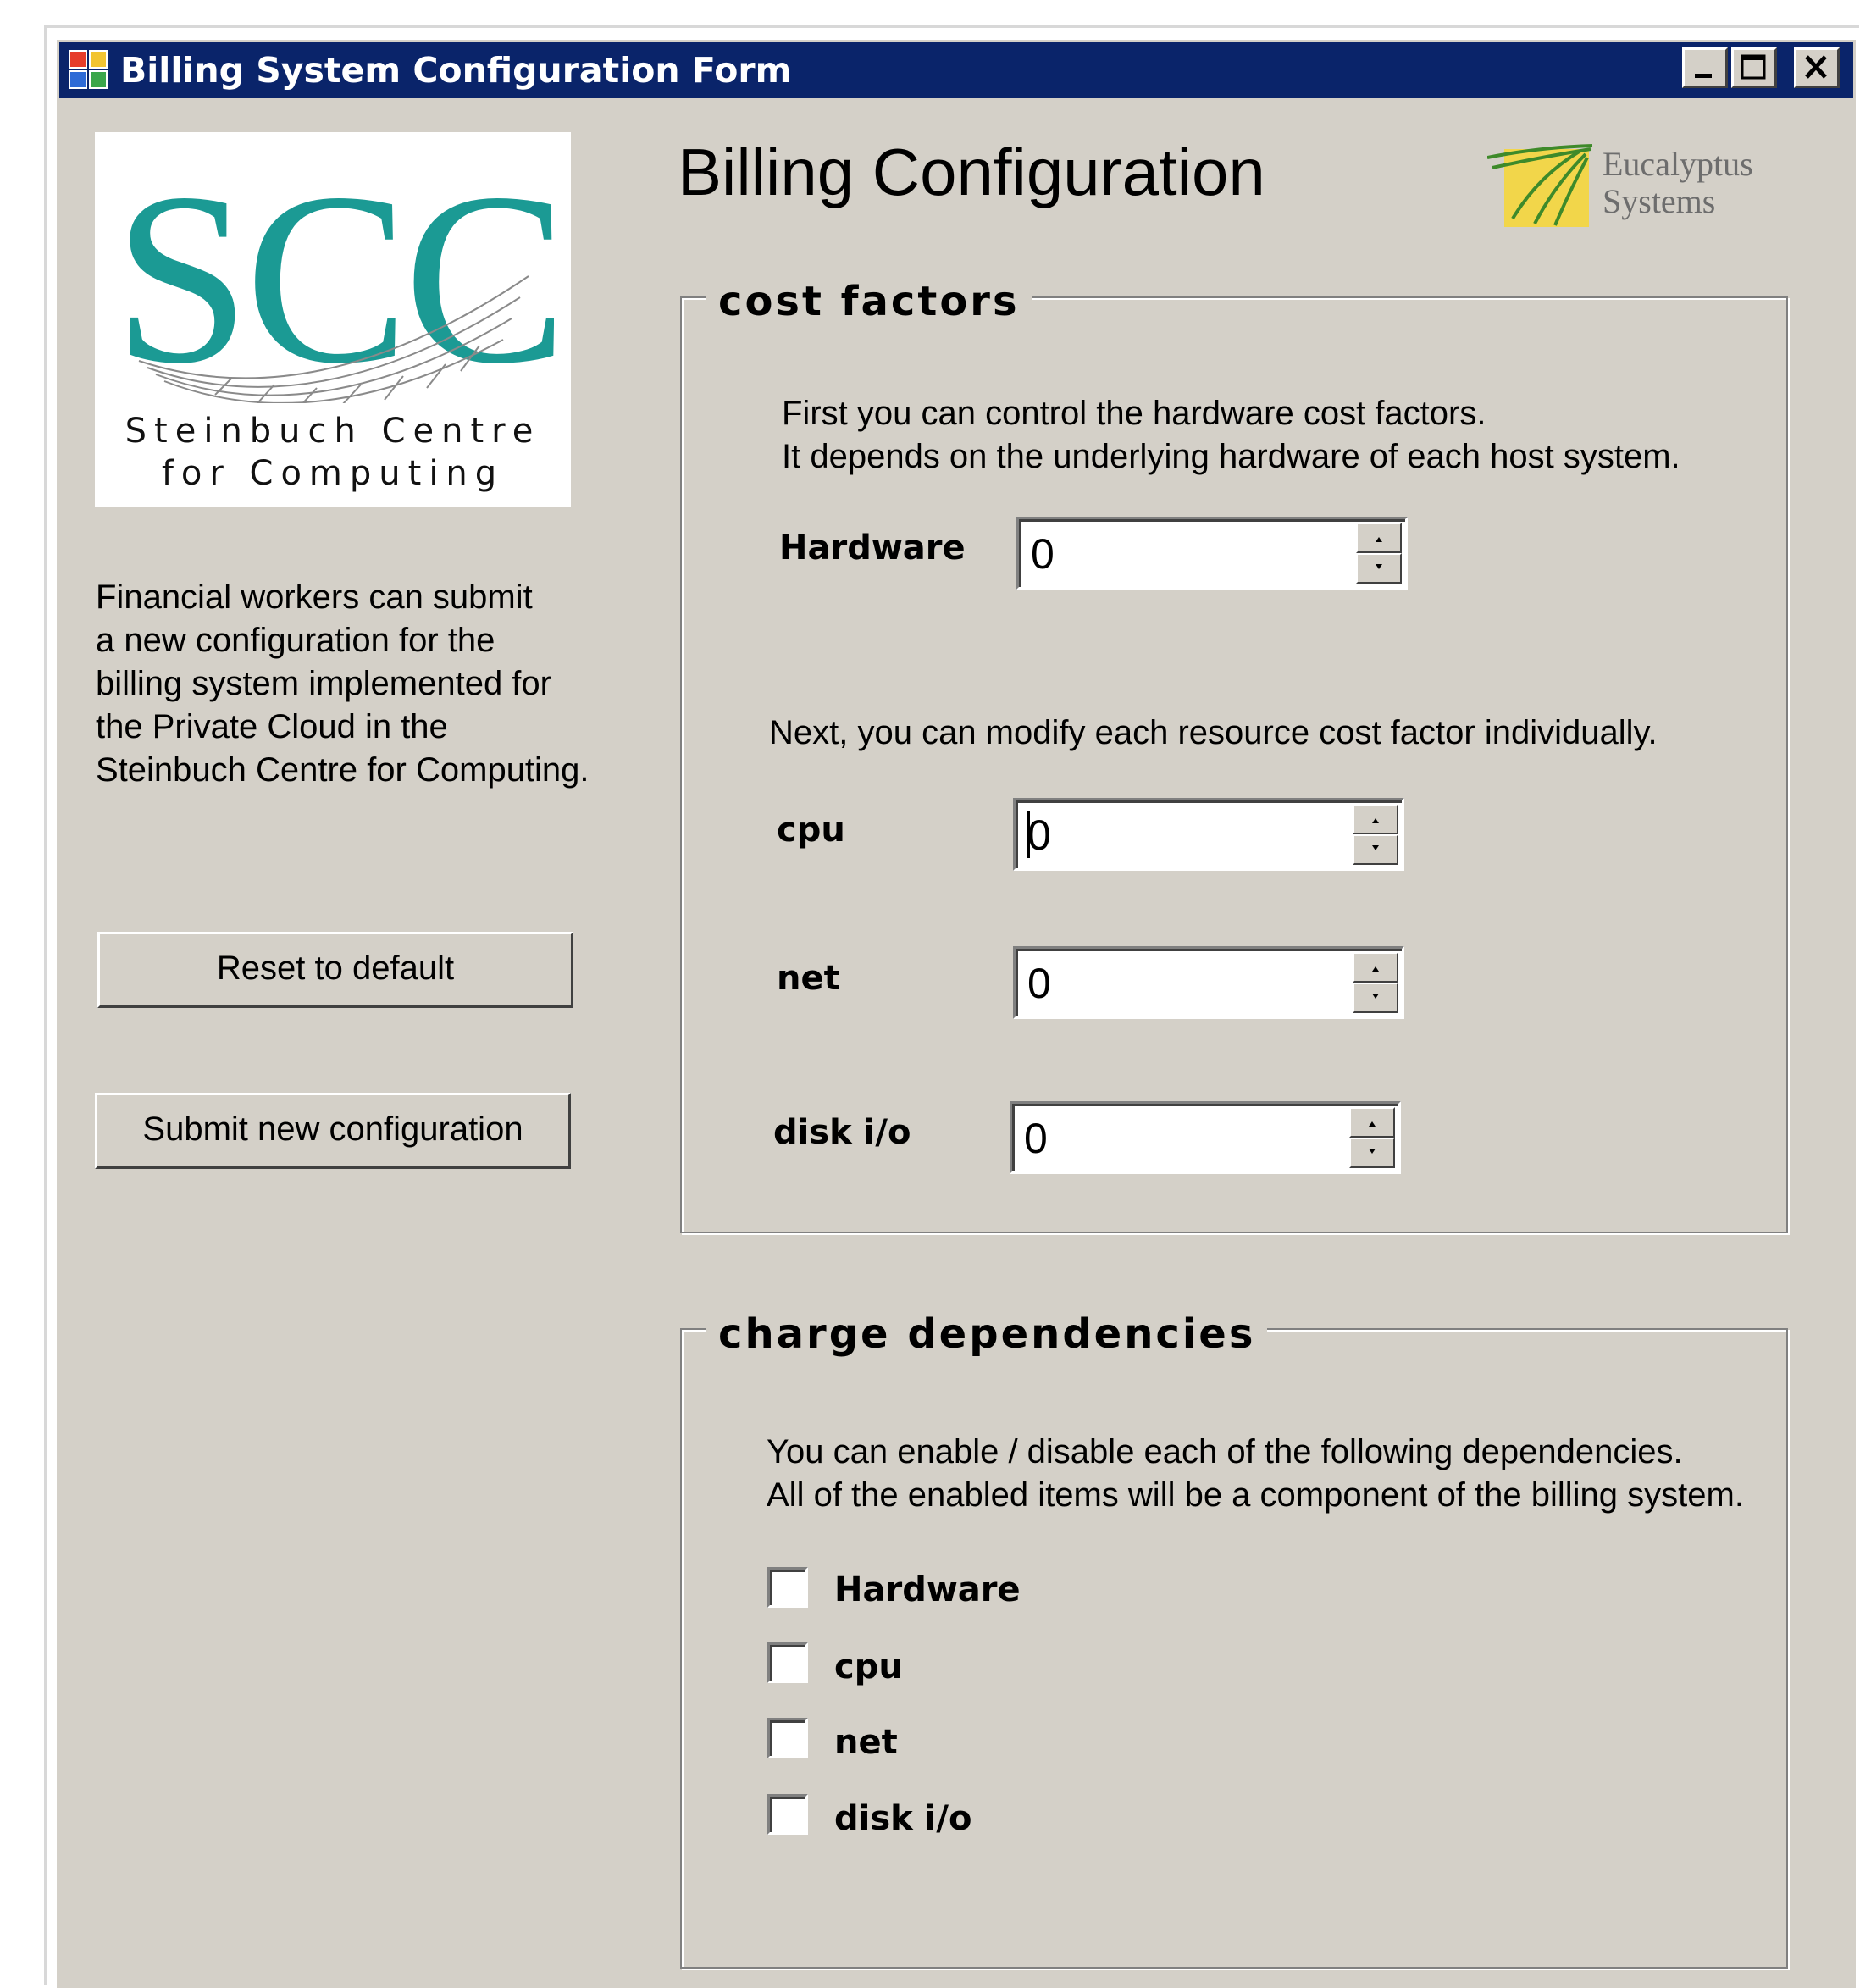 This screenshot has width=1871, height=1988. What do you see at coordinates (1039, 835) in the screenshot?
I see `cpu-value: 0` at bounding box center [1039, 835].